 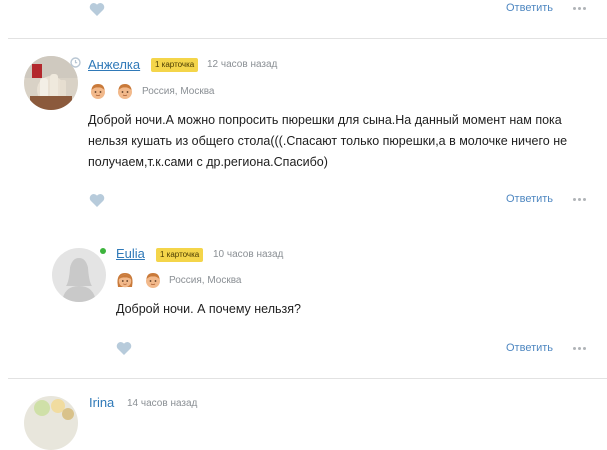 I want to click on default-user-silhouette-icon, so click(x=79, y=280).